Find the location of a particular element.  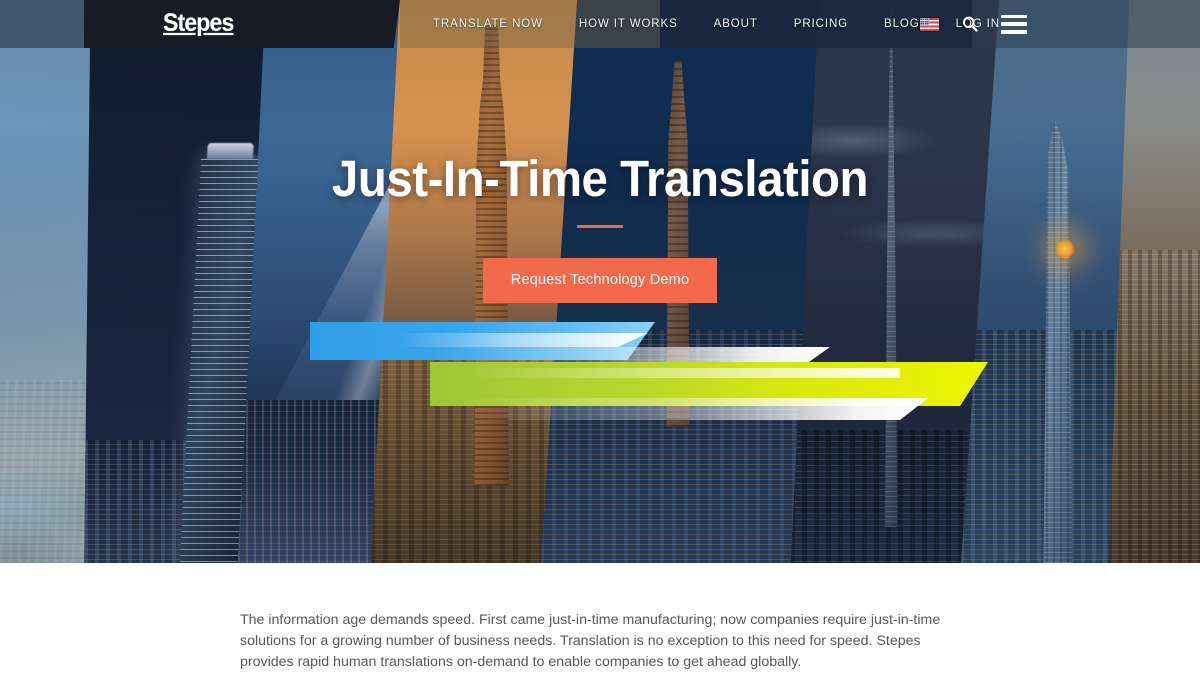

nav-pricing: PRICING is located at coordinates (821, 24).